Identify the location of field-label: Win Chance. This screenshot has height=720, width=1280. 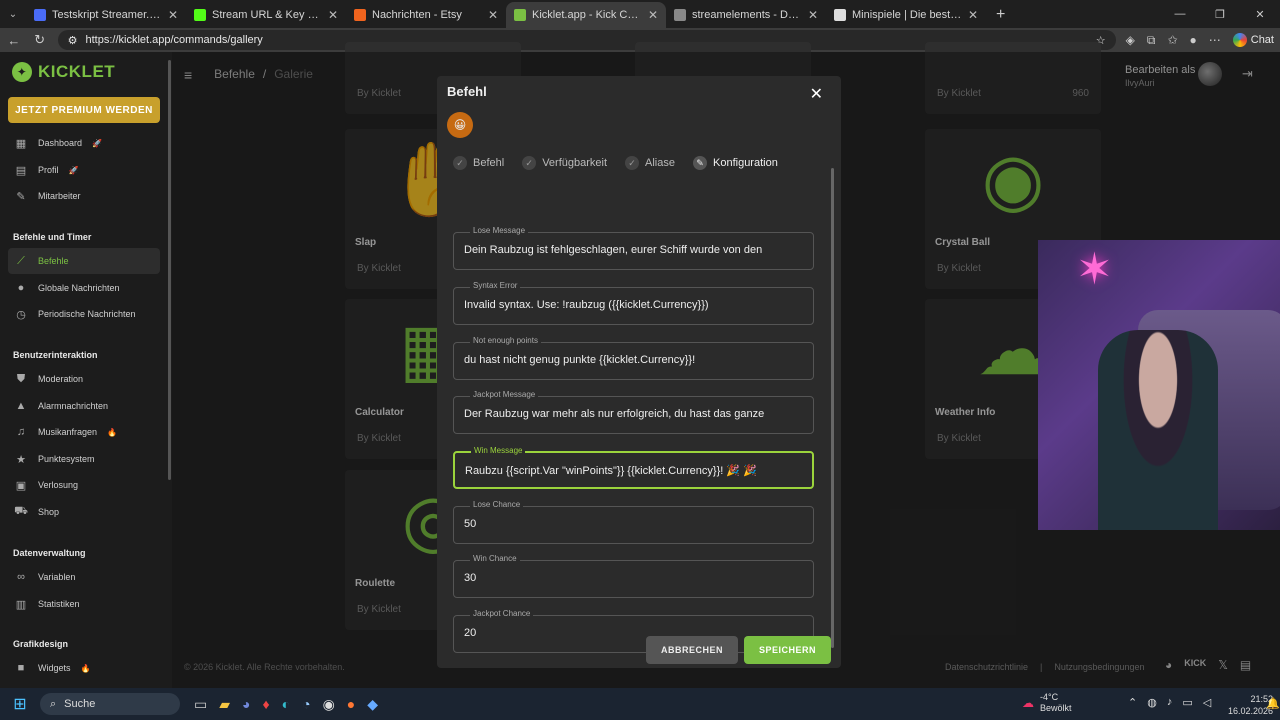
(495, 558).